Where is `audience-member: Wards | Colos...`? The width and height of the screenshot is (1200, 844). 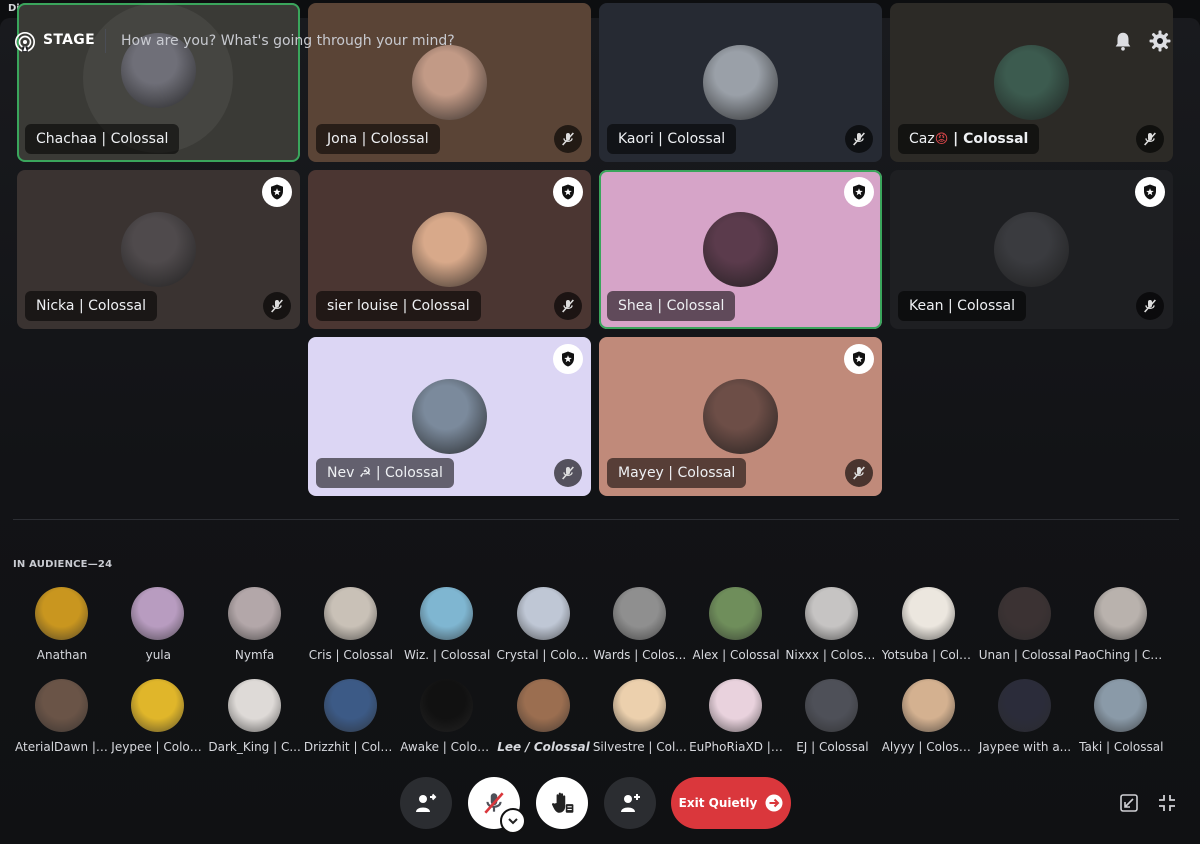
audience-member: Wards | Colos... is located at coordinates (640, 627).